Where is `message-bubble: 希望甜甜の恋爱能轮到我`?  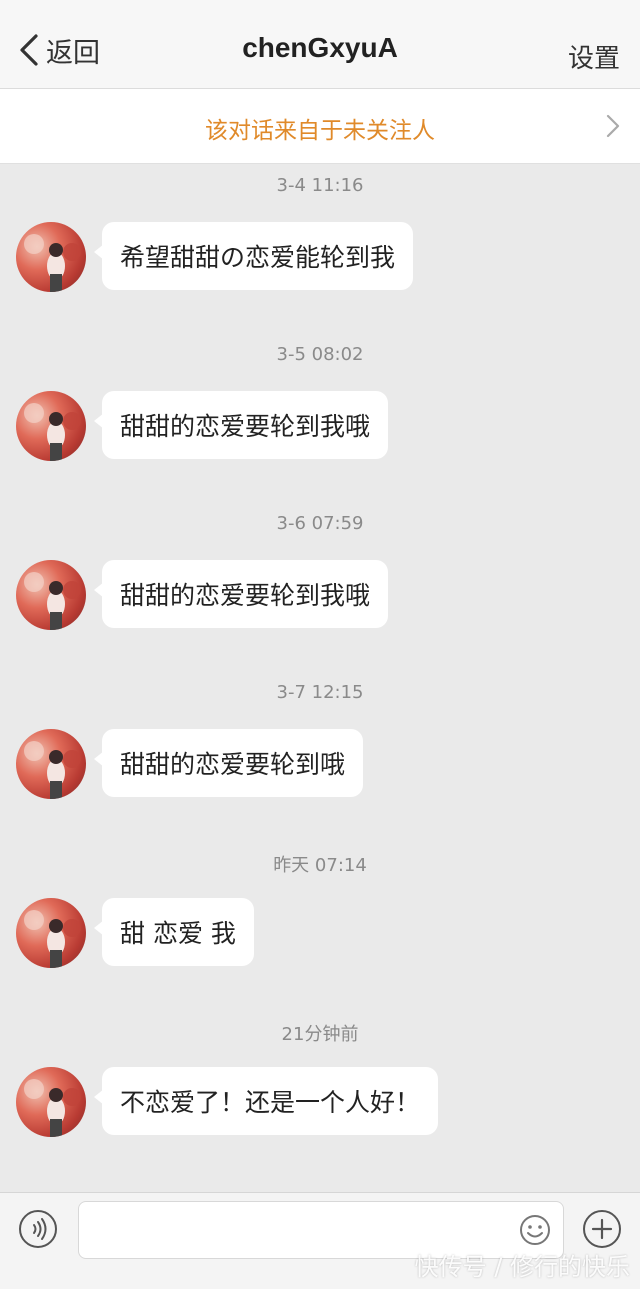
message-bubble: 希望甜甜の恋爱能轮到我 is located at coordinates (253, 256).